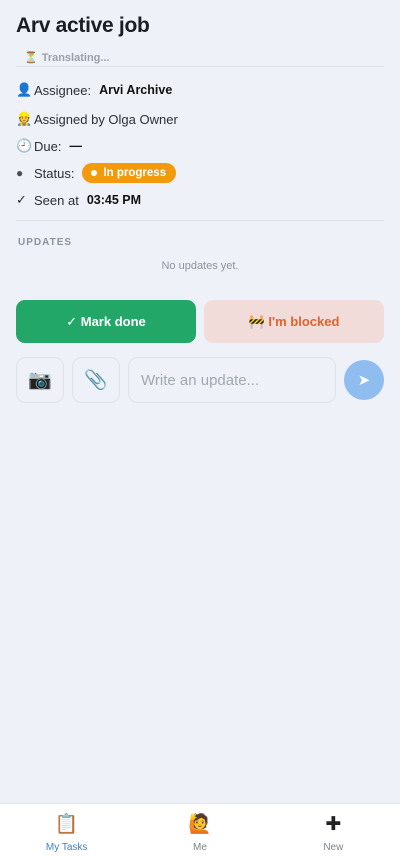 The height and width of the screenshot is (860, 400). What do you see at coordinates (83, 25) in the screenshot?
I see `page-title: Arv active job` at bounding box center [83, 25].